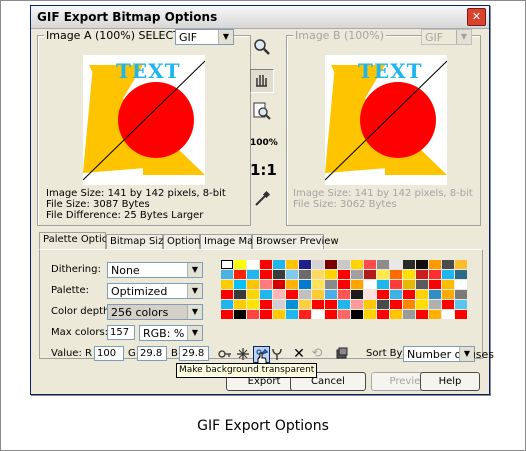 This screenshot has width=526, height=451. Describe the element at coordinates (137, 241) in the screenshot. I see `tab-bitmap-size: Bitmap Size` at that location.